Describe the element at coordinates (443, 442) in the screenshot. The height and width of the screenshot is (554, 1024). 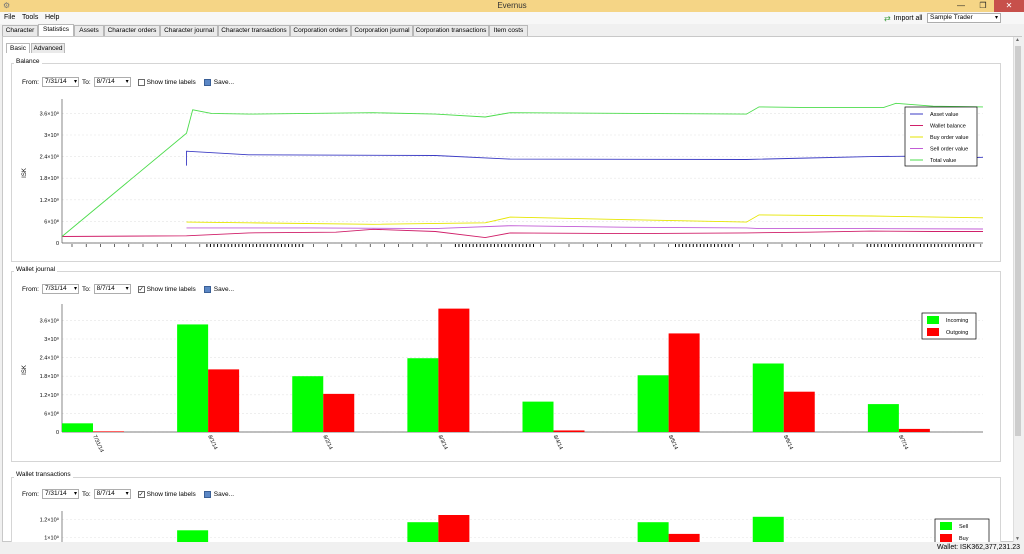
I see `journal-chart-x-tick: 8/3/14` at that location.